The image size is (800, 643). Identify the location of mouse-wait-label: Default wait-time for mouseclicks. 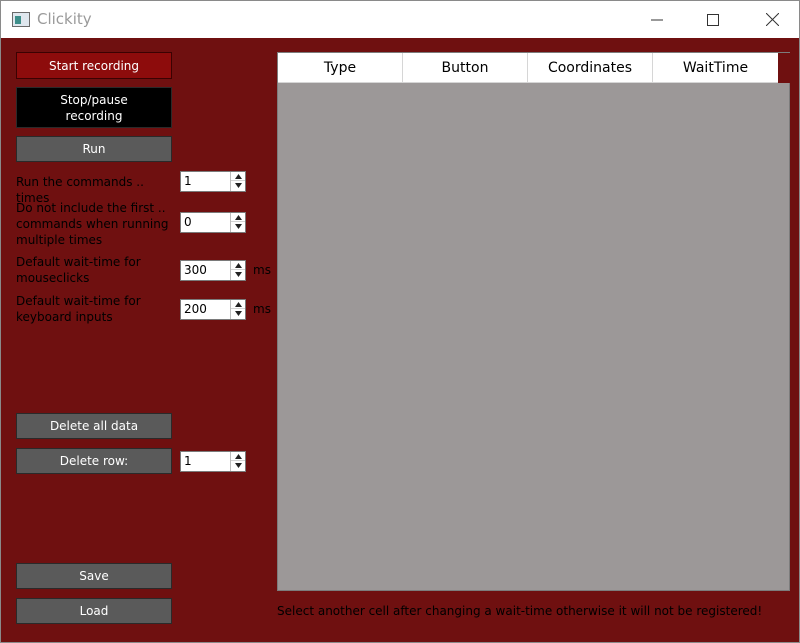
(78, 270).